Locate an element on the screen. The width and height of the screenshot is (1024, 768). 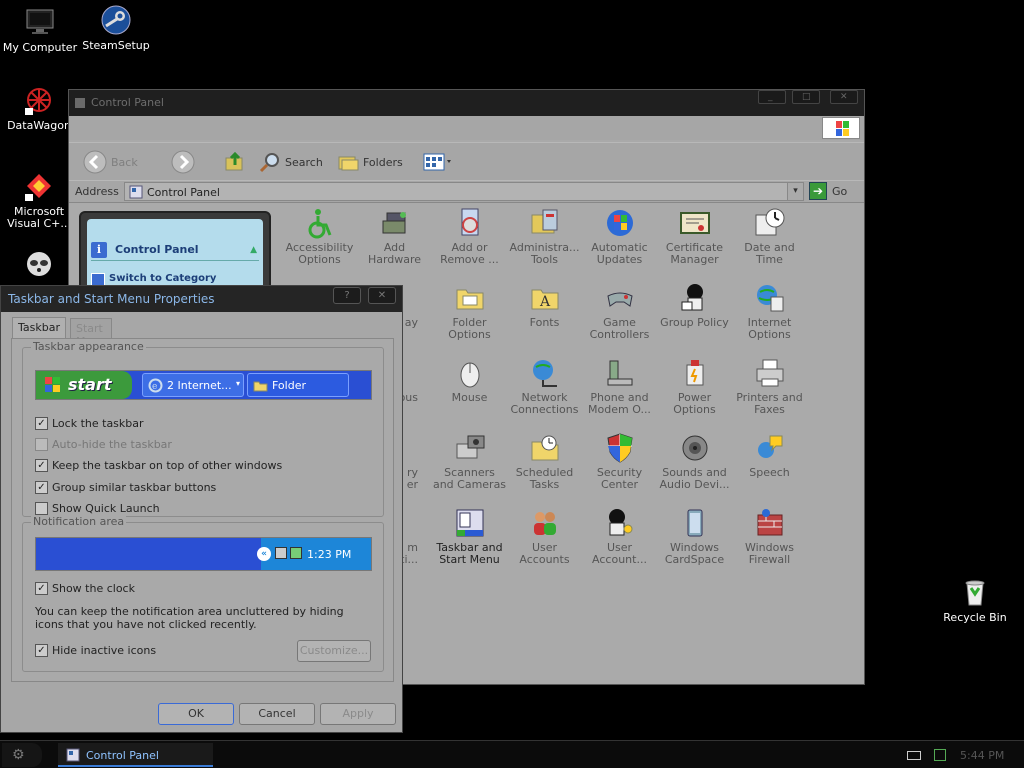
dialog-titlebar: Taskbar and Start Menu Properties ? ✕ is located at coordinates (201, 299).